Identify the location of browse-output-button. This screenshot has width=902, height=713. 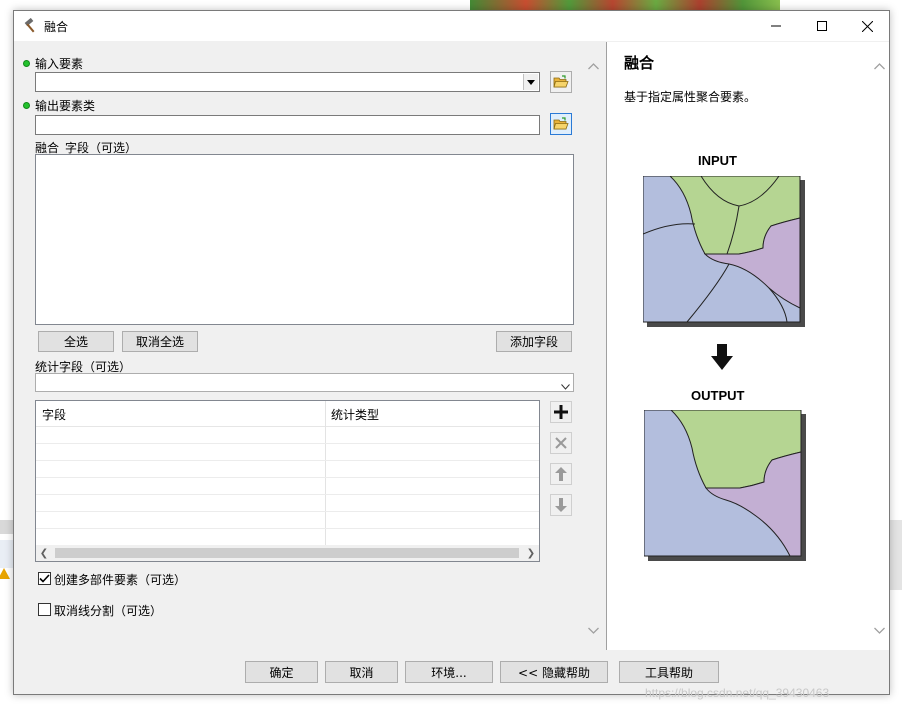
(561, 124).